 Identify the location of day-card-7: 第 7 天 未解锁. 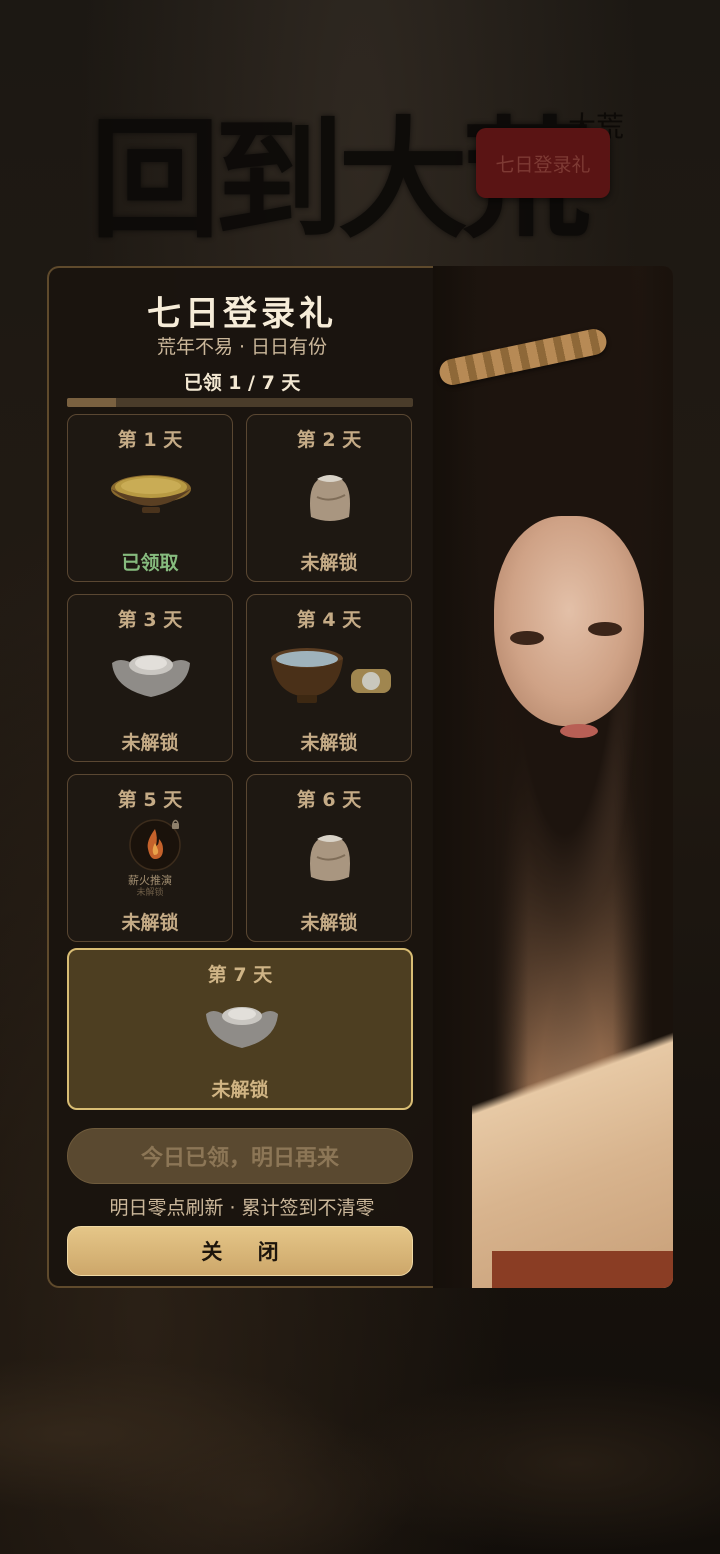
(240, 1029).